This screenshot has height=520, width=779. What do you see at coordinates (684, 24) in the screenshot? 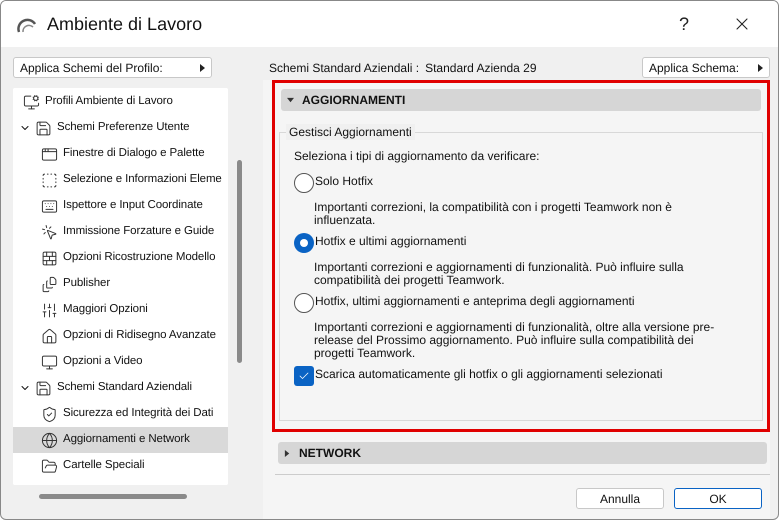
I see `help-button: ?` at bounding box center [684, 24].